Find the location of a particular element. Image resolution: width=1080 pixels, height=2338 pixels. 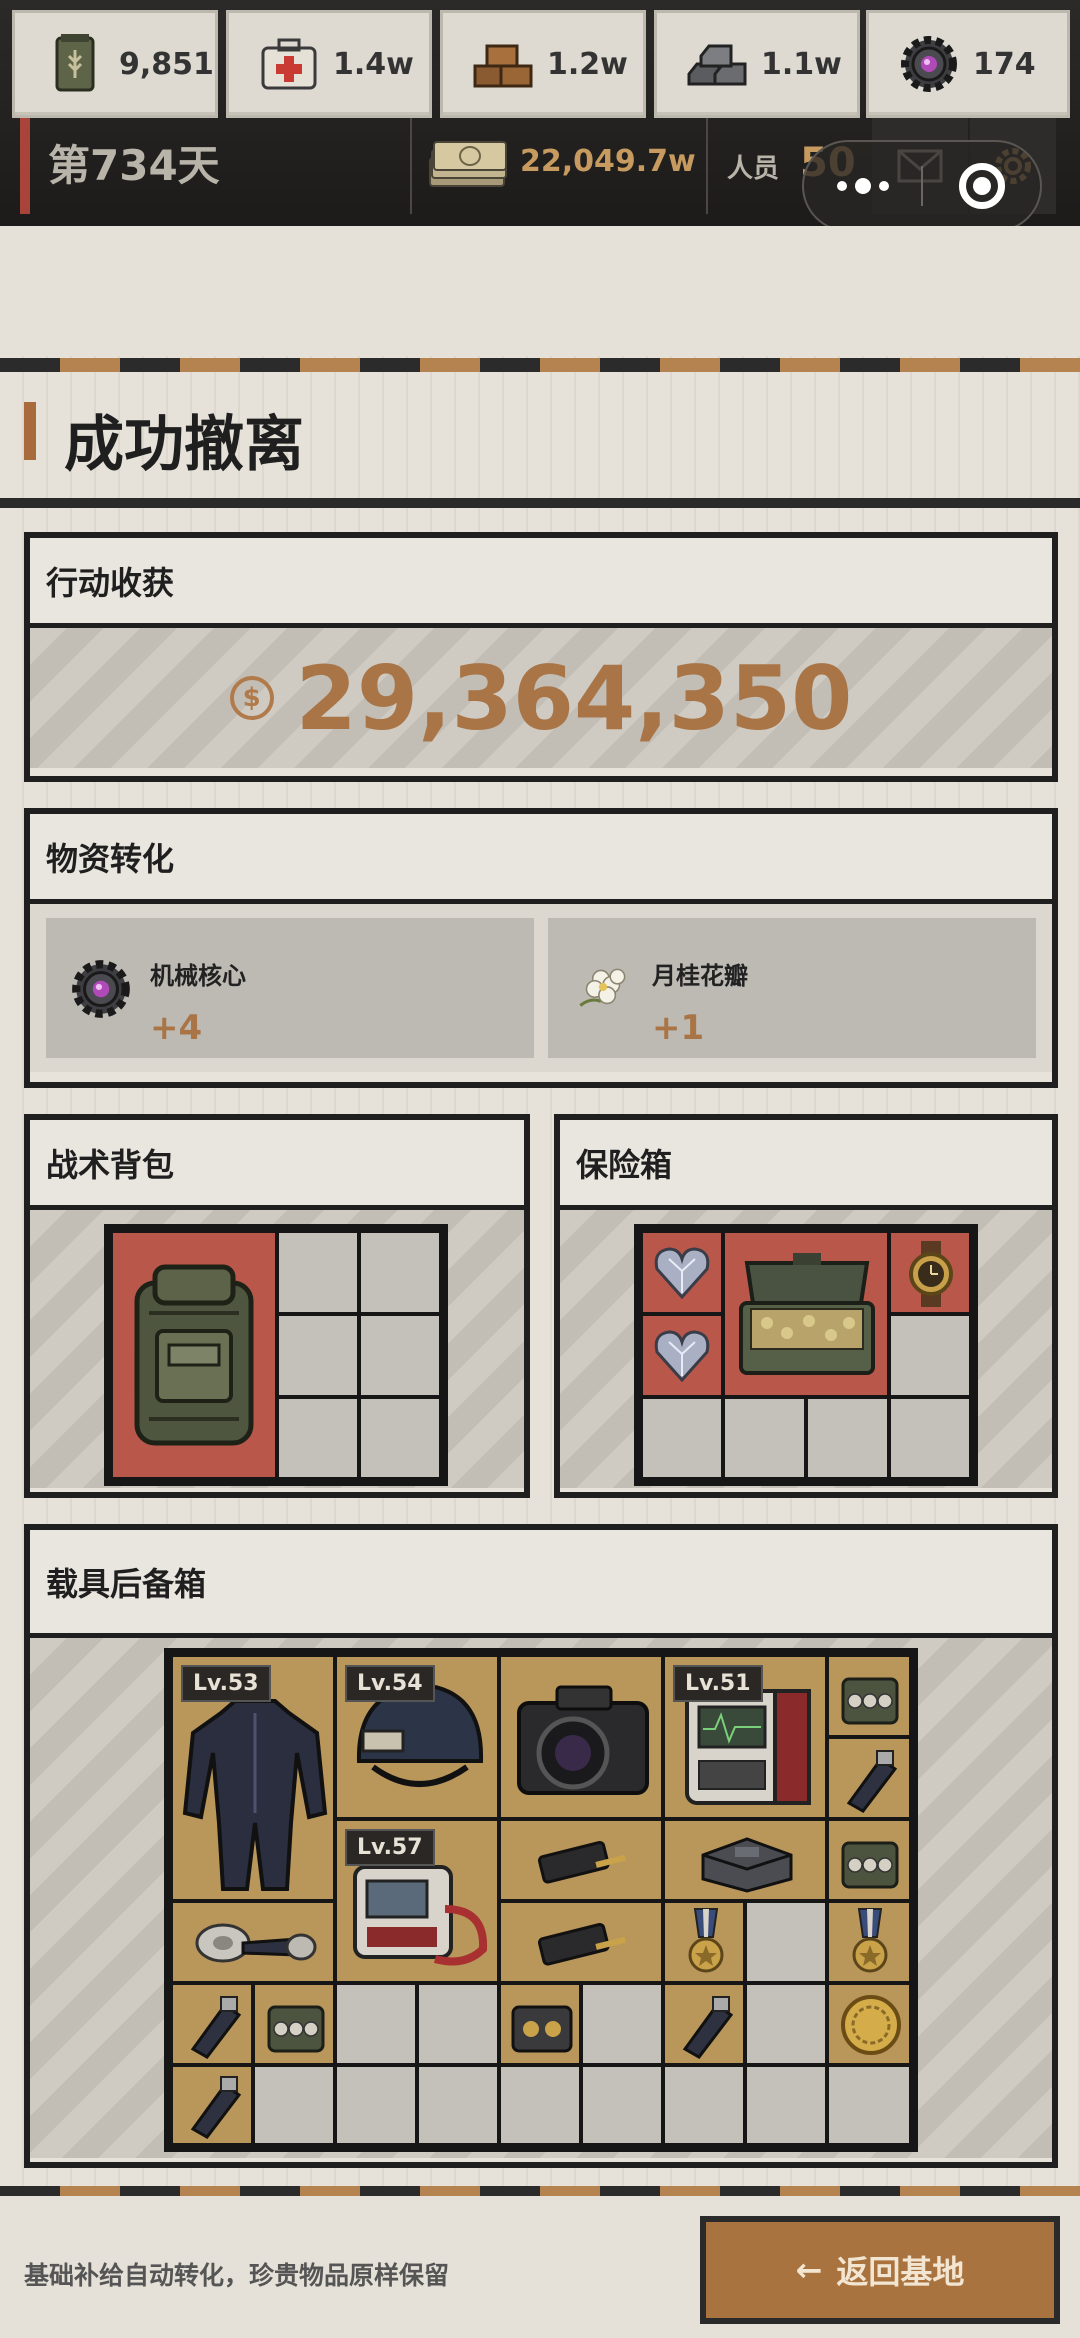

trunk-slot-device: Lv.57 is located at coordinates (417, 1901).